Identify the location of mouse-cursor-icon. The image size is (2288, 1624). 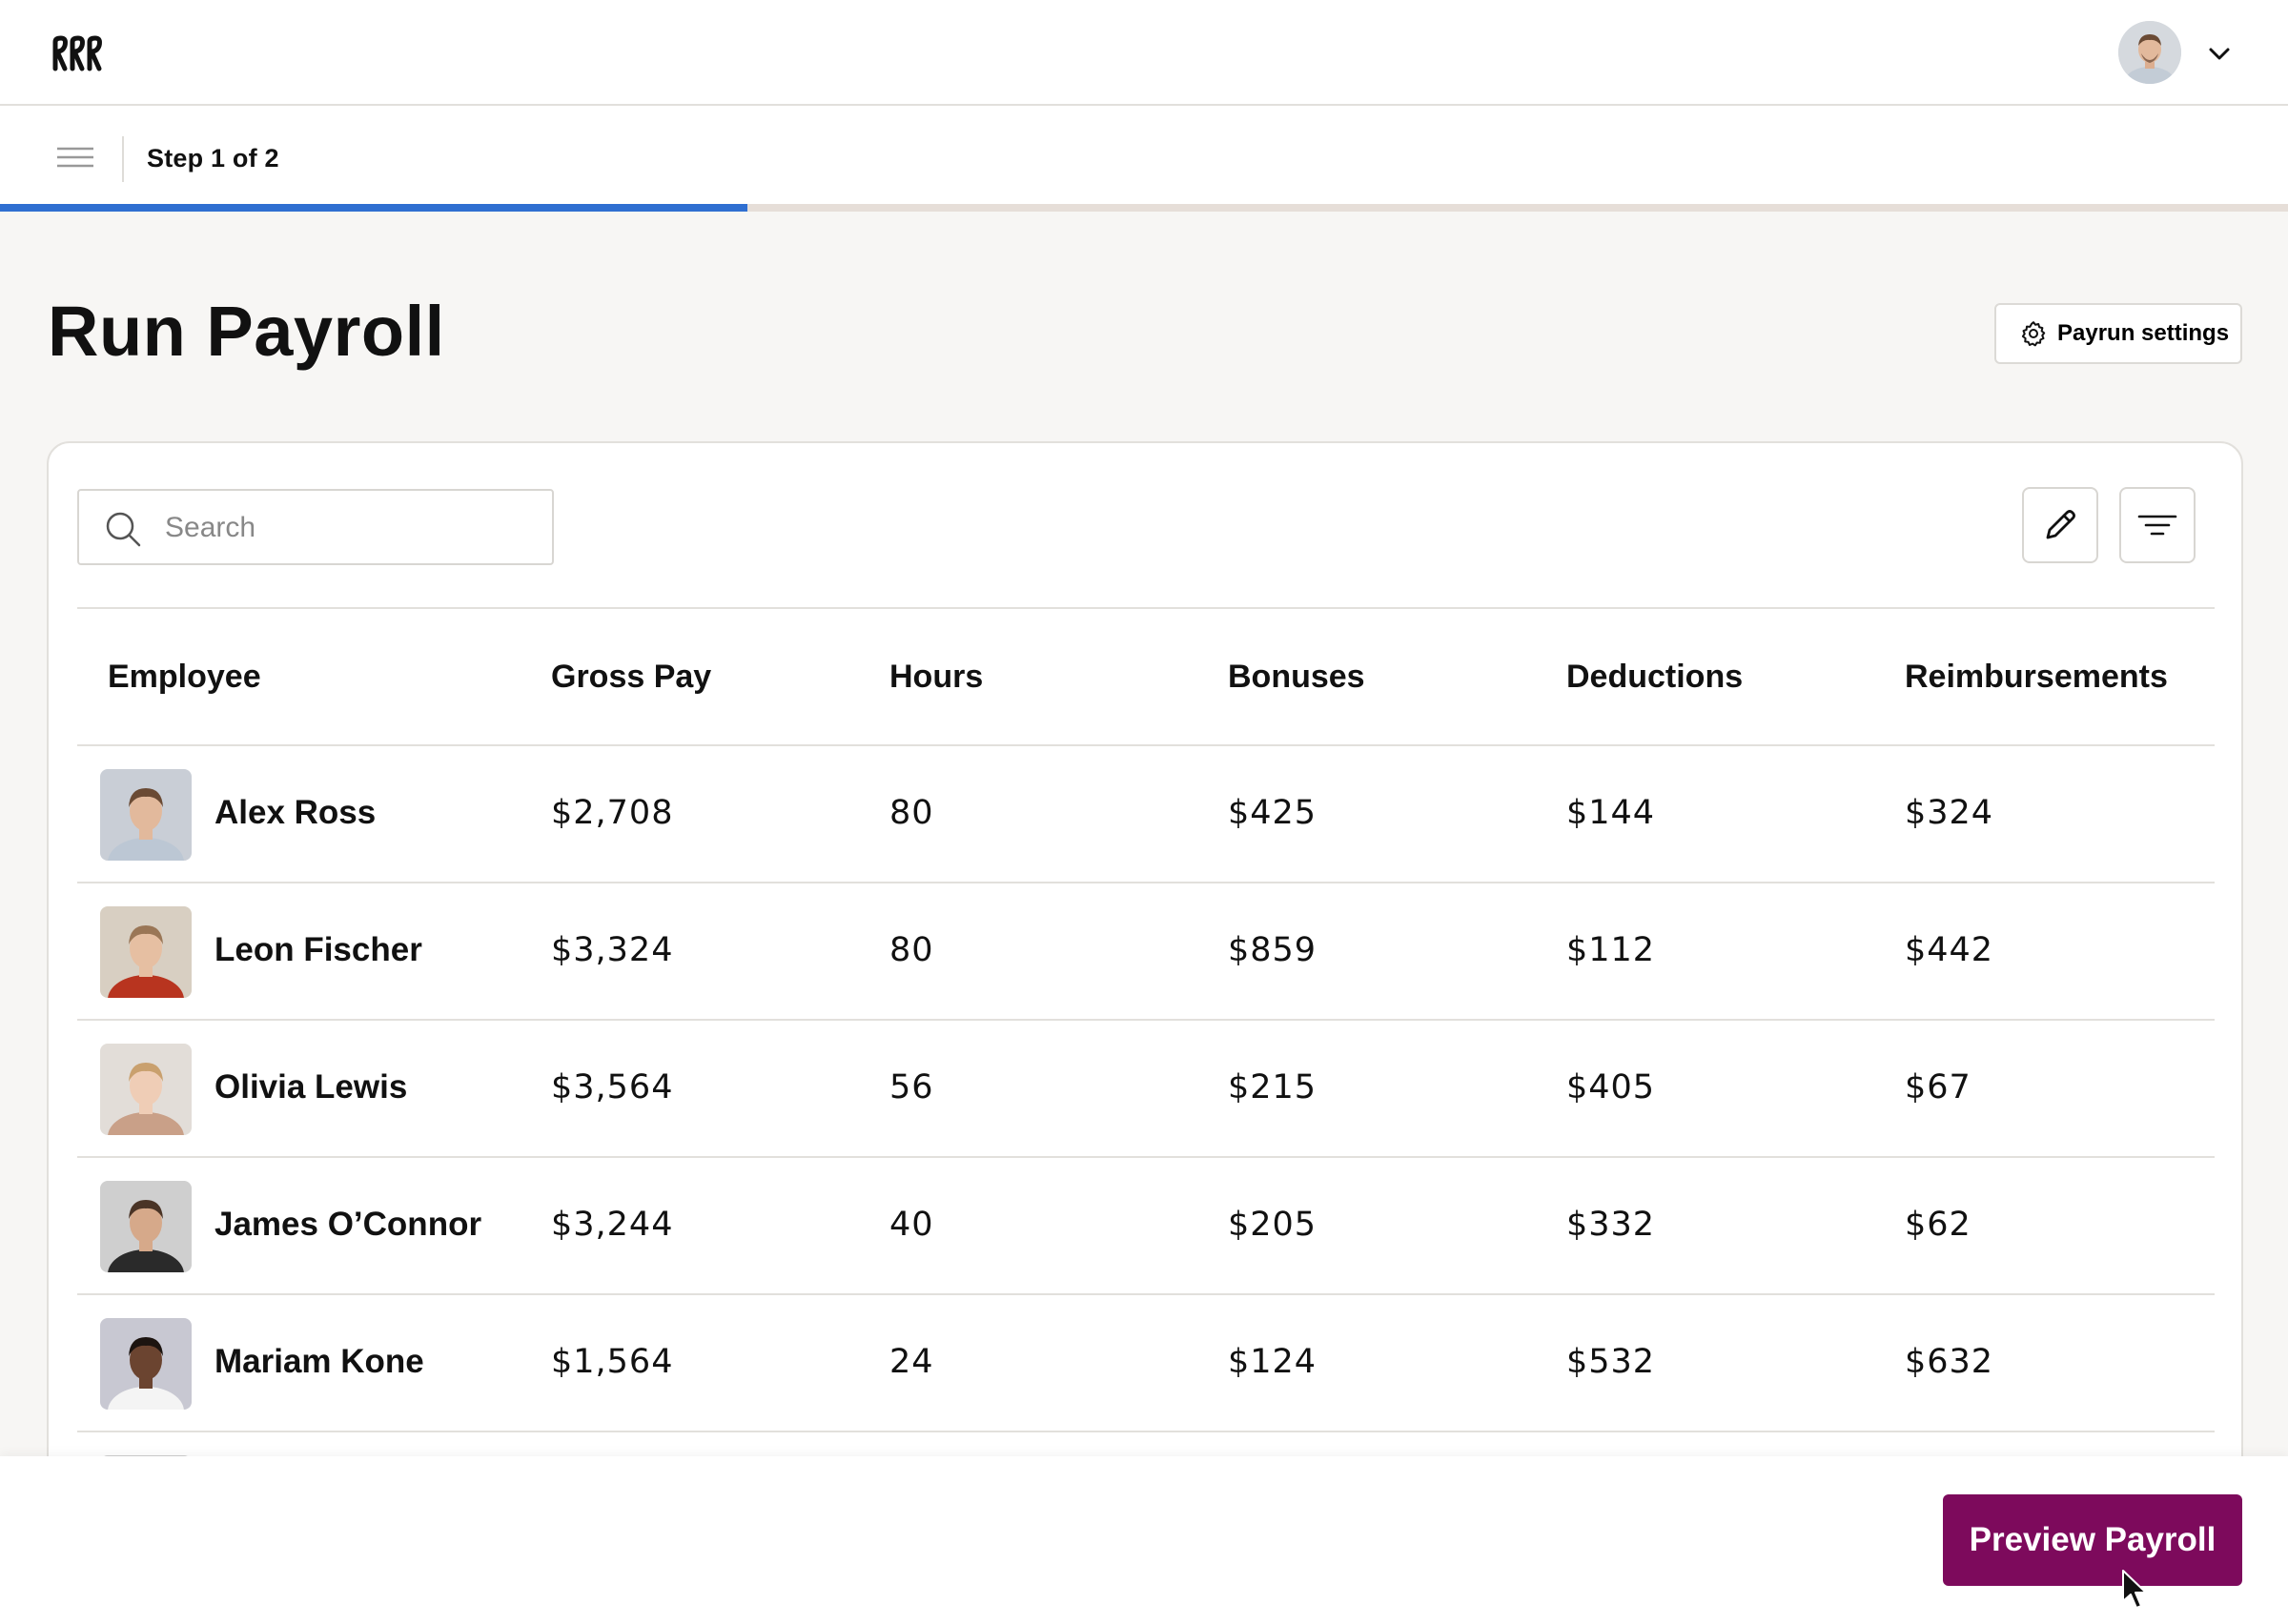
(2136, 1590).